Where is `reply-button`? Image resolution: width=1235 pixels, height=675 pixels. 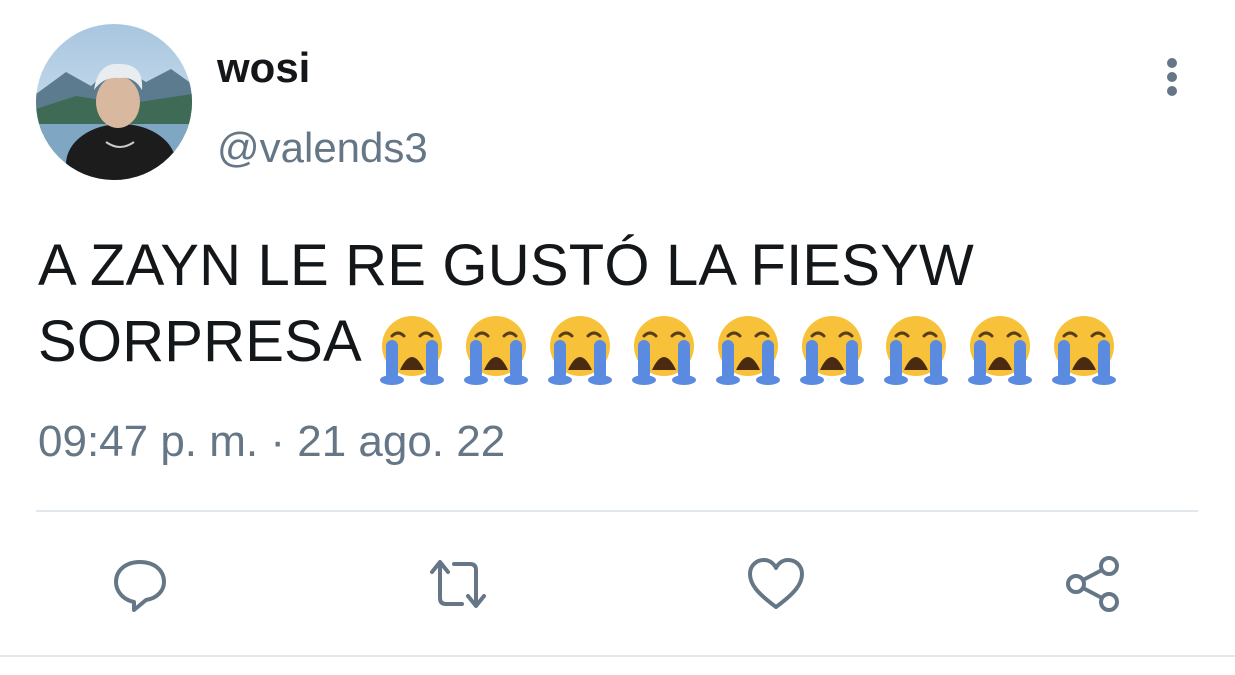
reply-button is located at coordinates (140, 584).